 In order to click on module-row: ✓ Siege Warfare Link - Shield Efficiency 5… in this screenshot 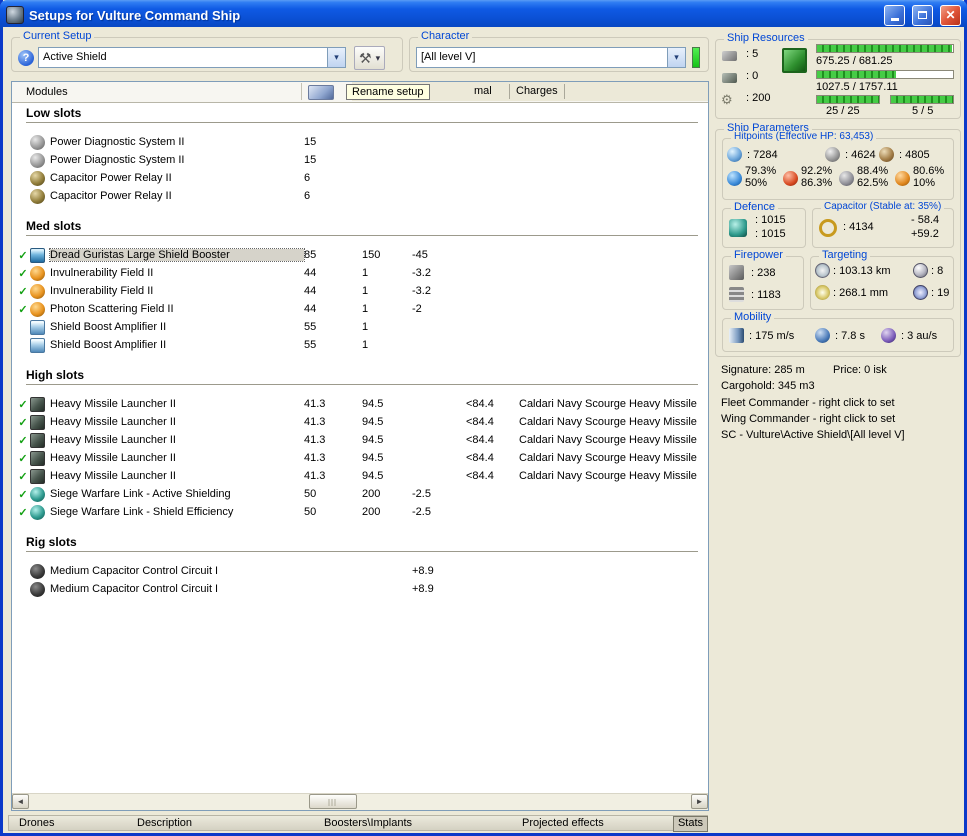, I will do `click(360, 512)`.